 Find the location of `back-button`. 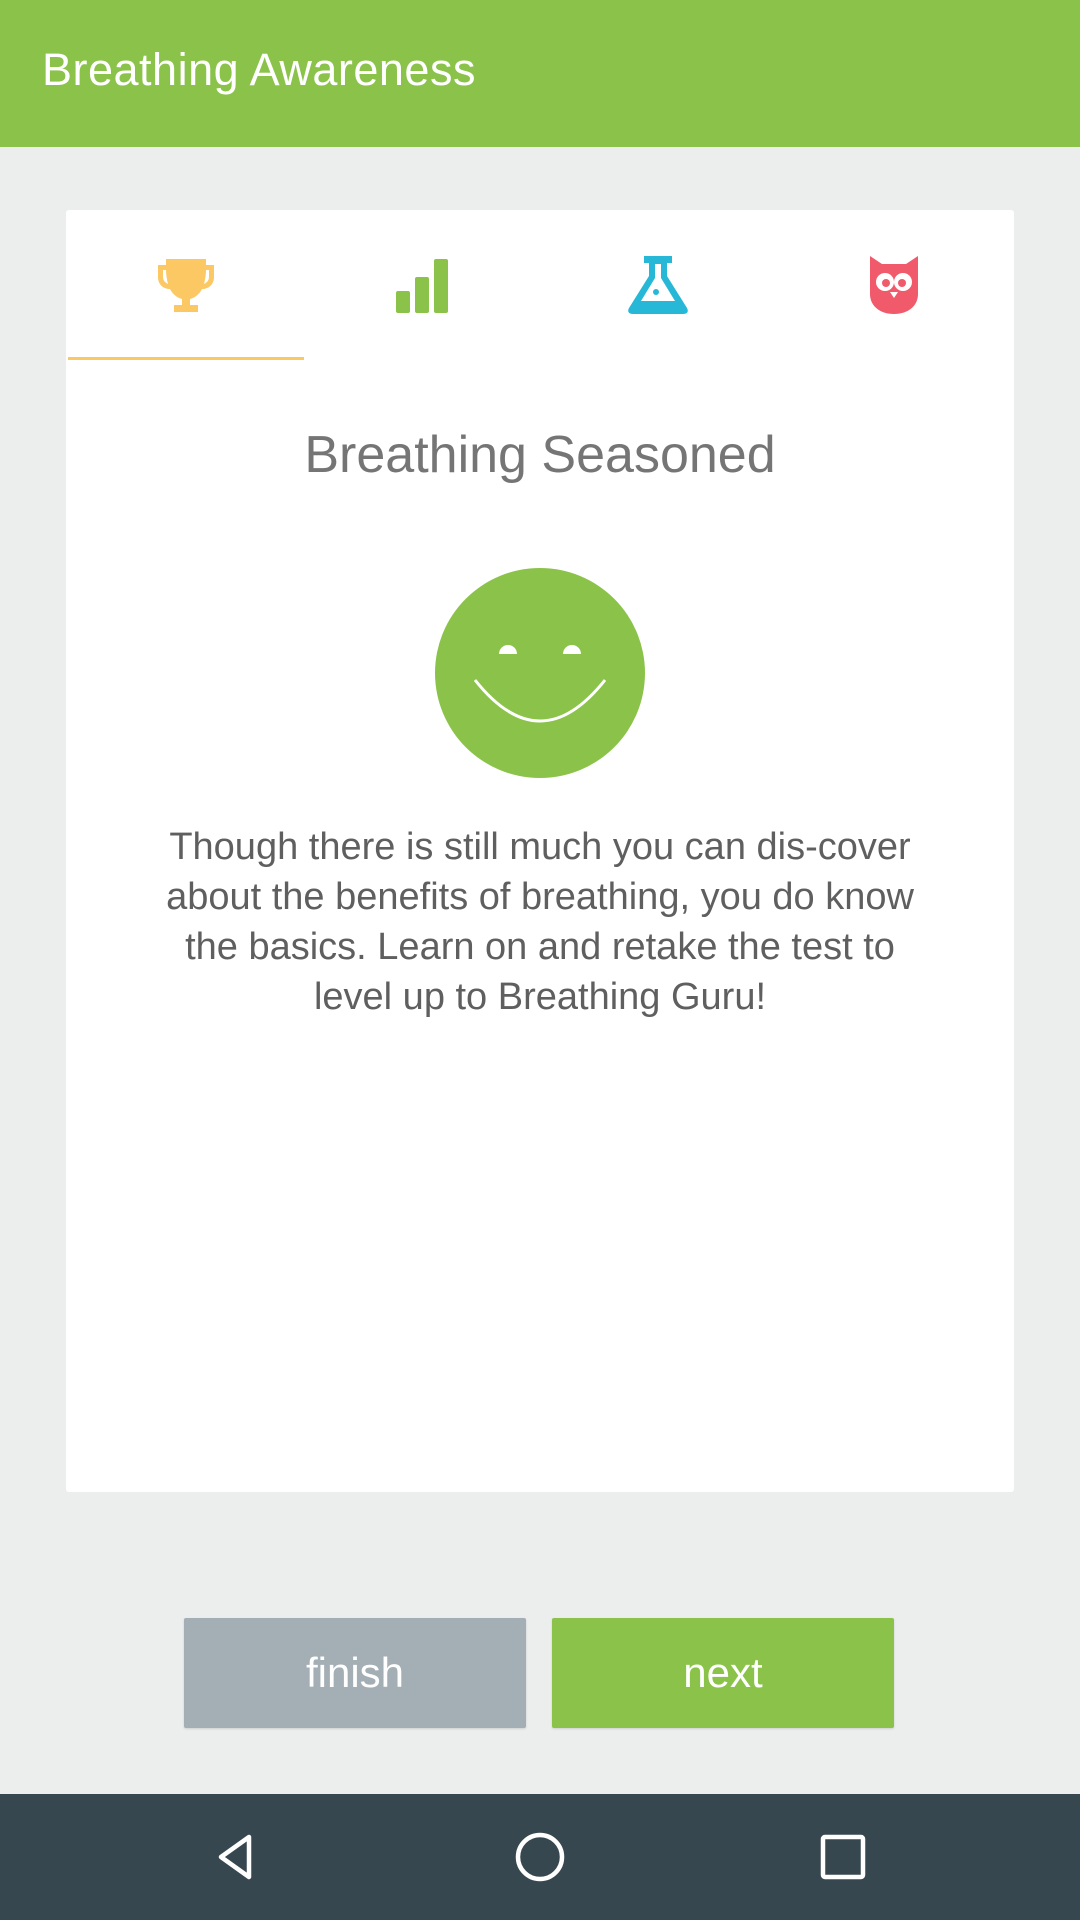

back-button is located at coordinates (236, 1857).